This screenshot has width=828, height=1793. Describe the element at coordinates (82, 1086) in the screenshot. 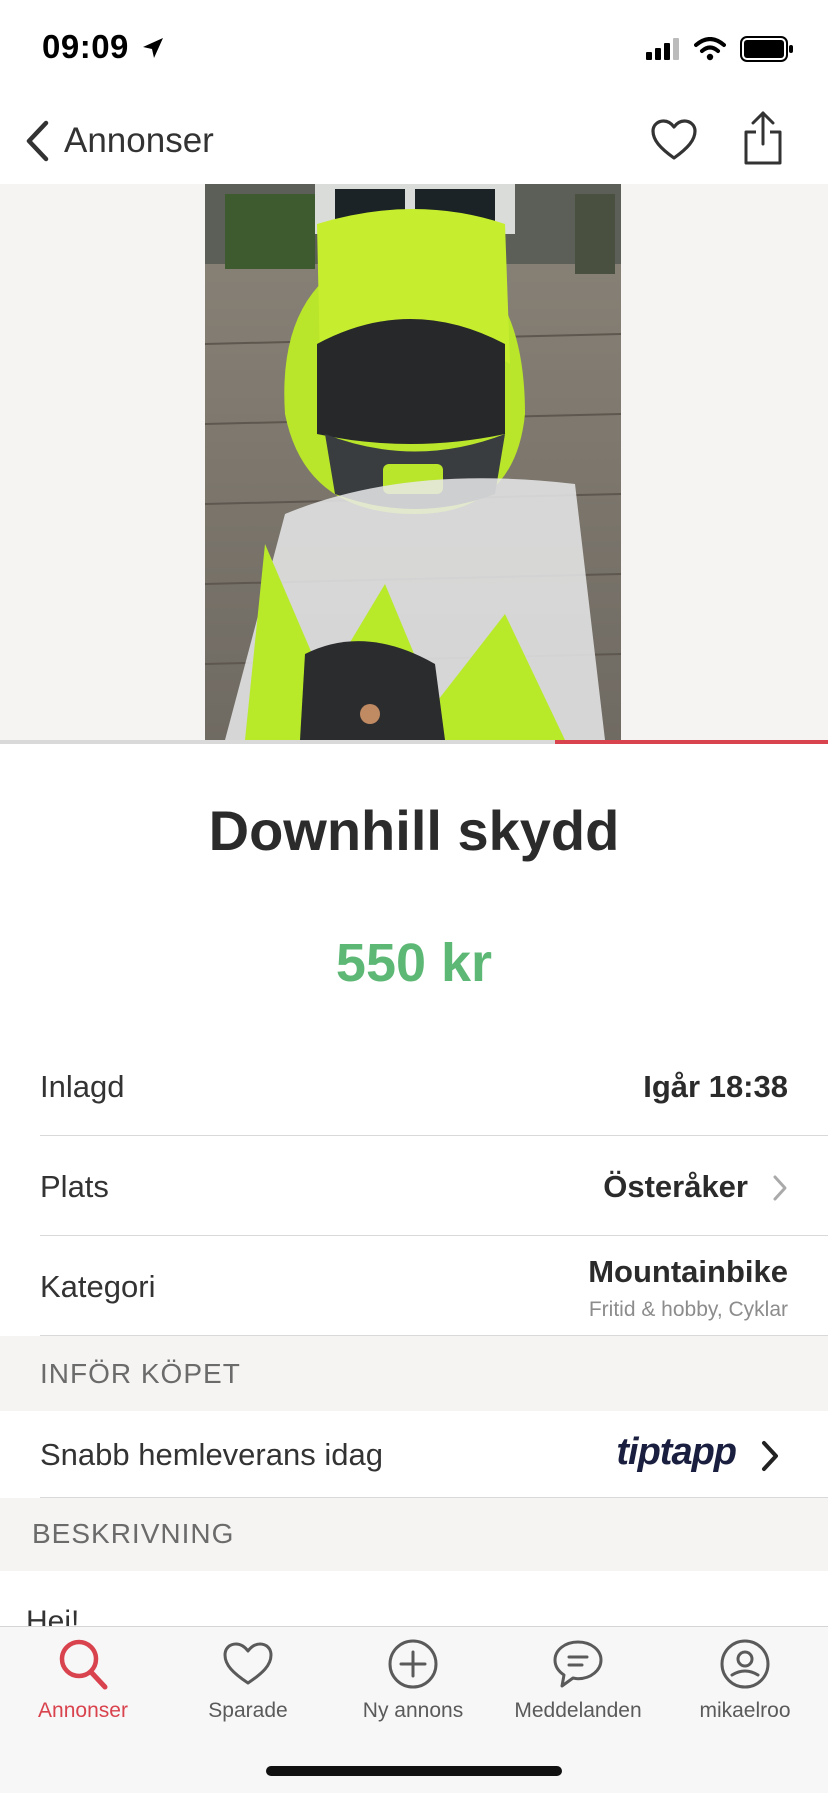

I see `detail-label: Inlagd` at that location.